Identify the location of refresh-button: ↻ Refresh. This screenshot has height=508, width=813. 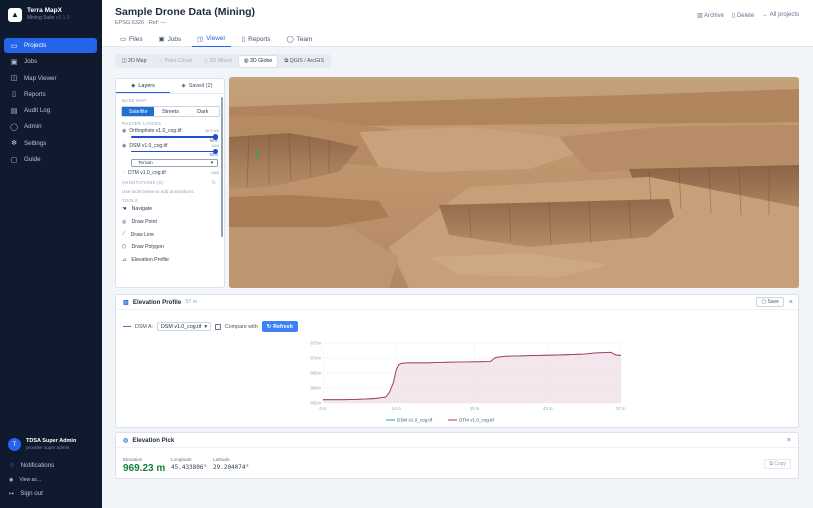
(279, 326).